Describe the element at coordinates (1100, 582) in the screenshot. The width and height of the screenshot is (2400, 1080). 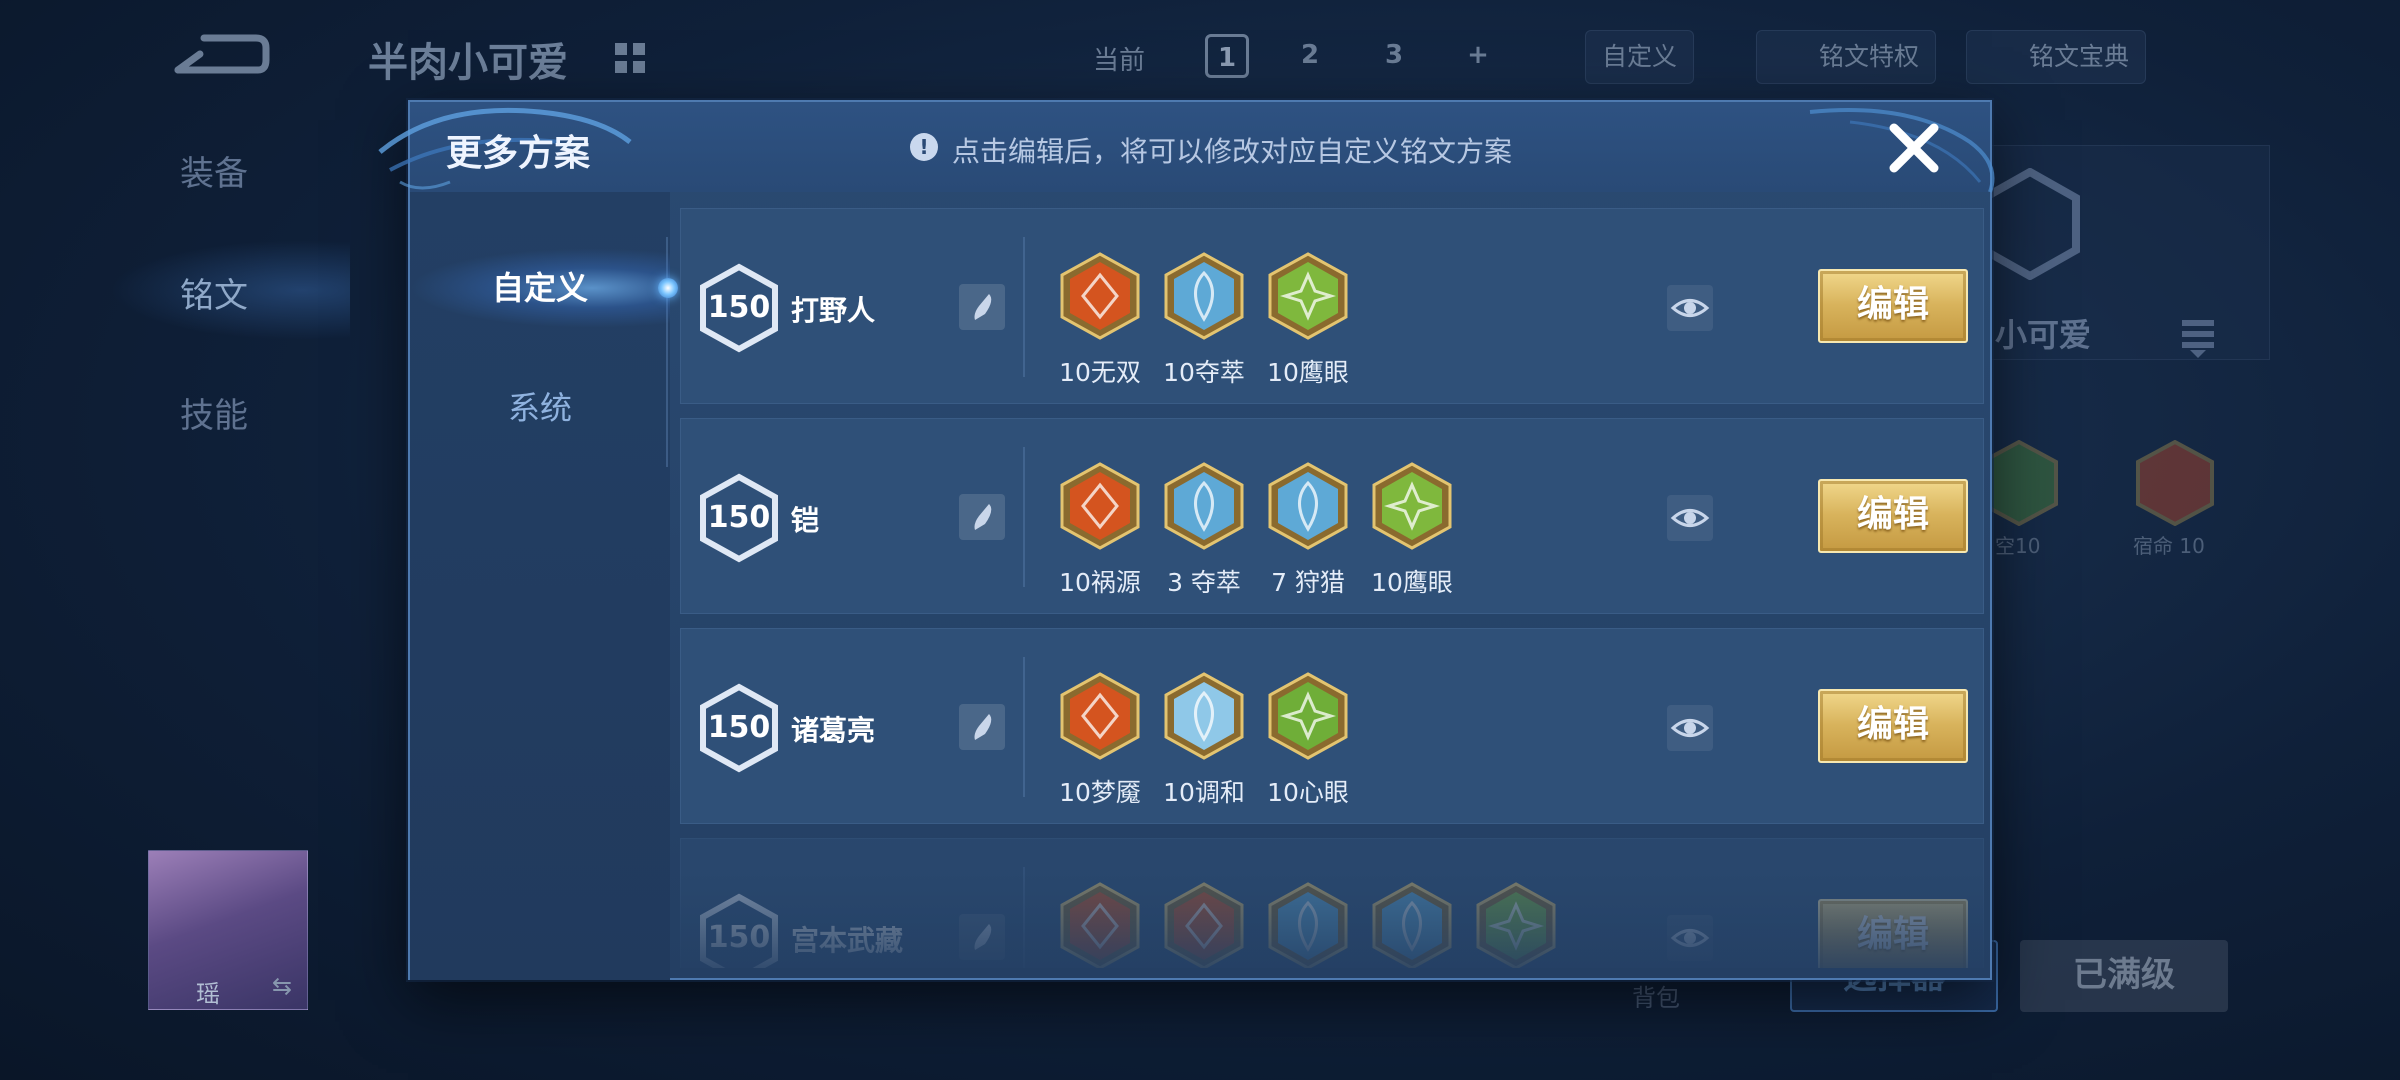
I see `gem-label: 10祸源` at that location.